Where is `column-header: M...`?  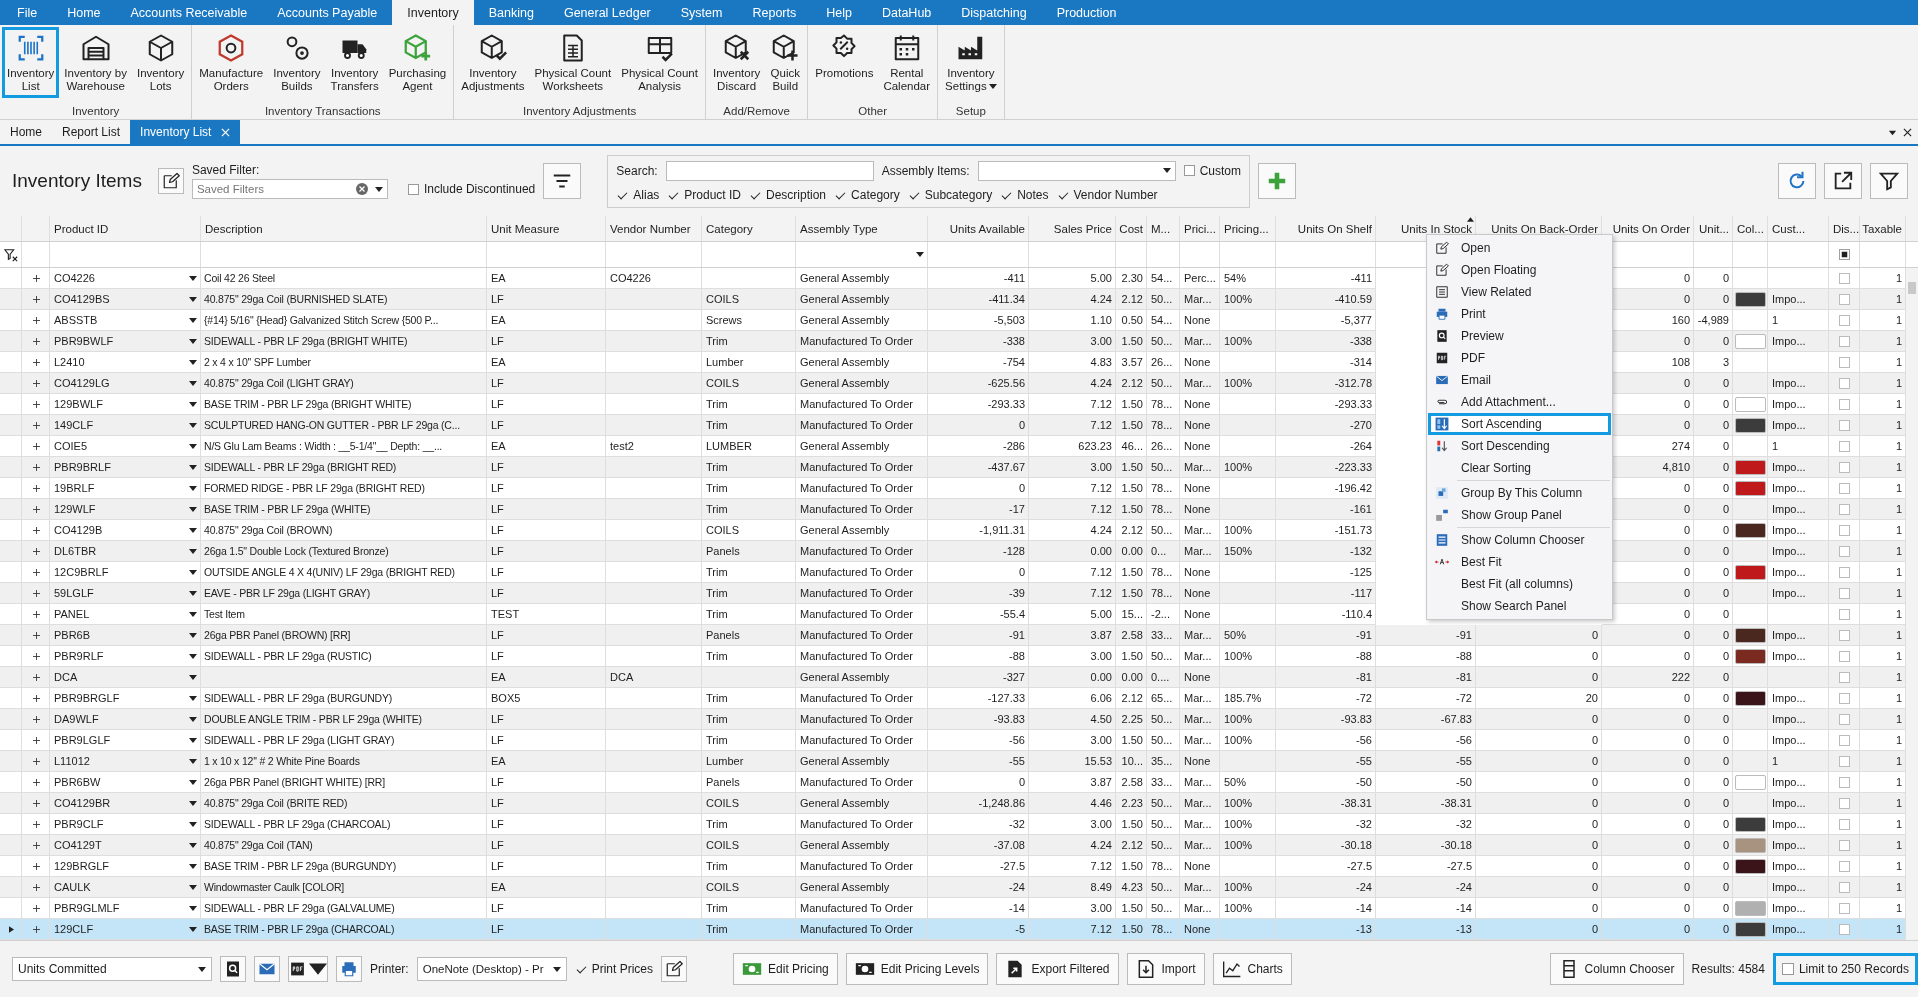 column-header: M... is located at coordinates (1163, 228).